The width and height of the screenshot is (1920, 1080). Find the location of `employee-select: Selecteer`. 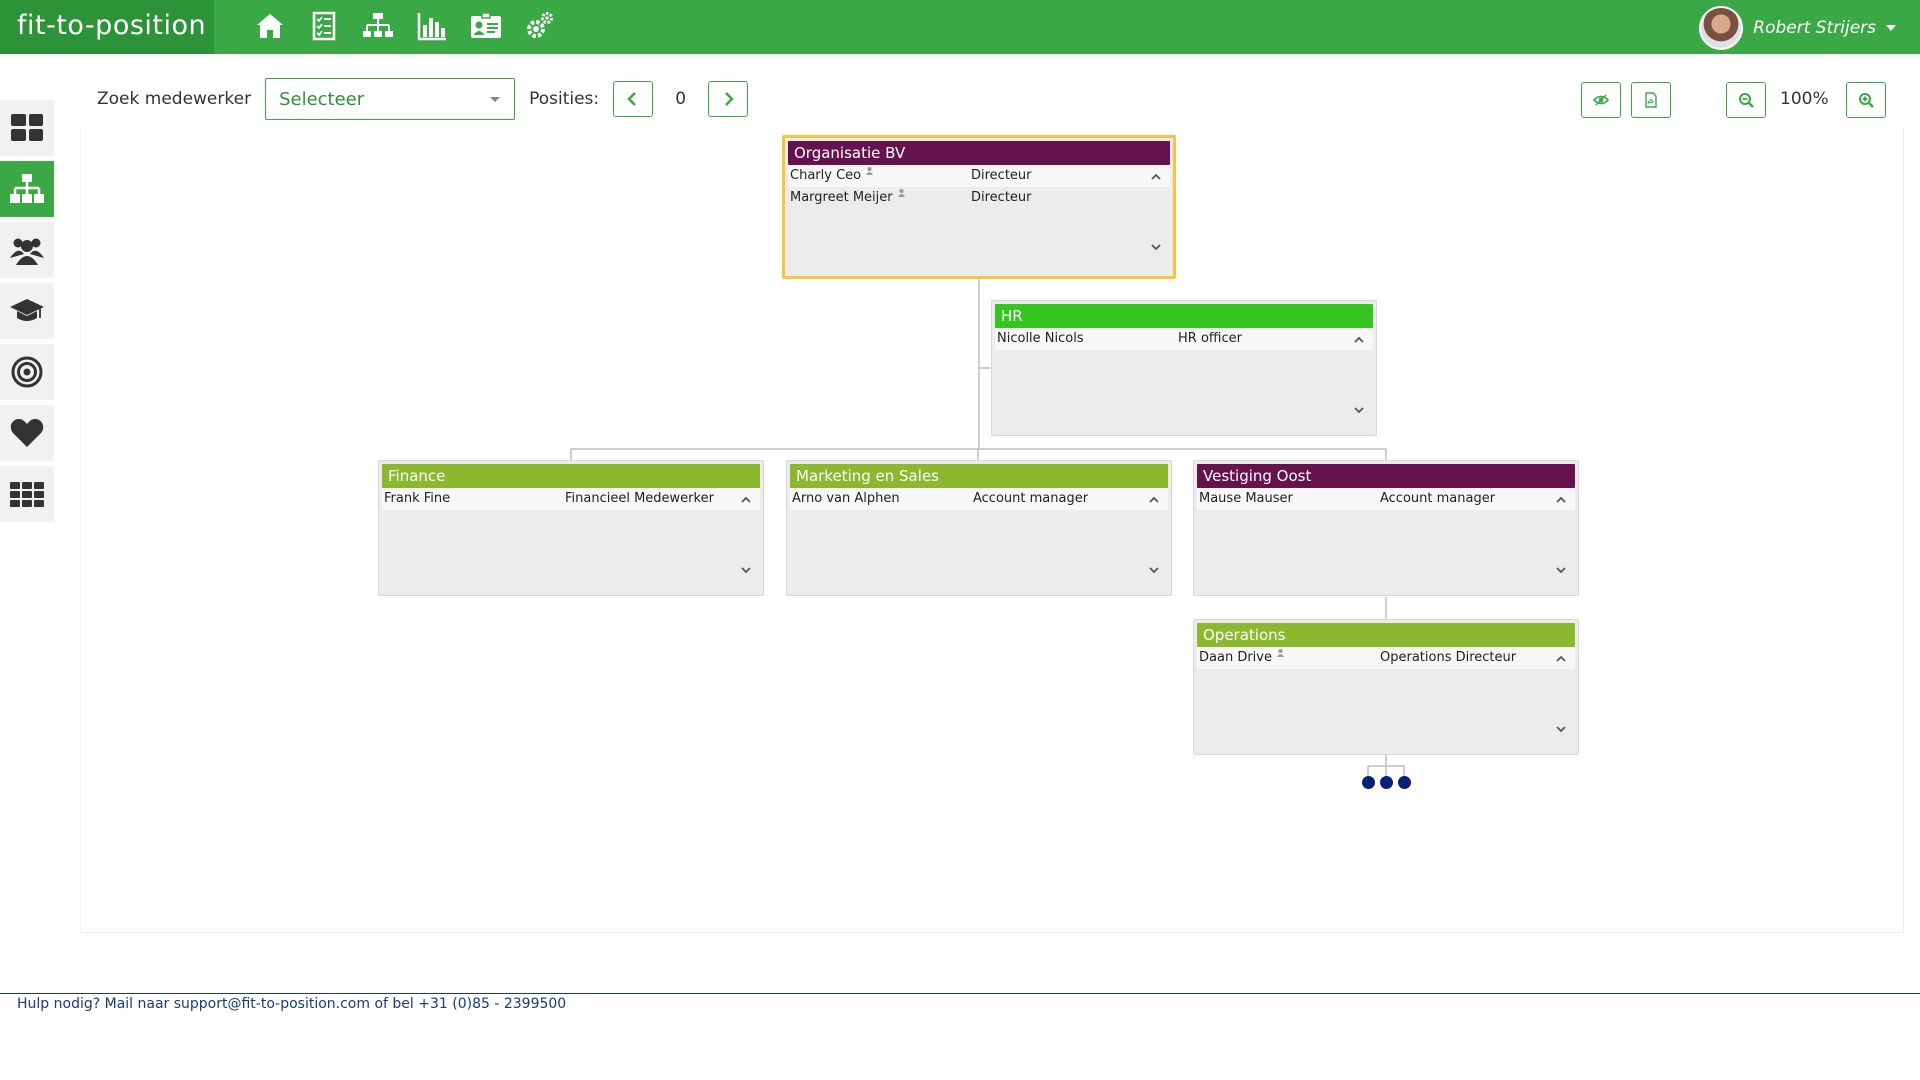

employee-select: Selecteer is located at coordinates (390, 99).